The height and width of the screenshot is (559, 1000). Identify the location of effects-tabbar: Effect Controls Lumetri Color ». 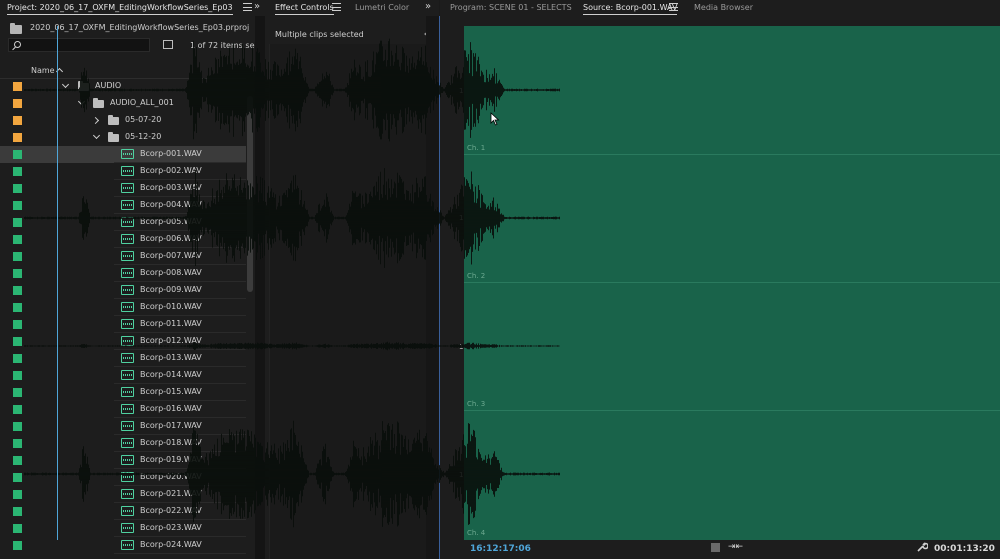
(352, 8).